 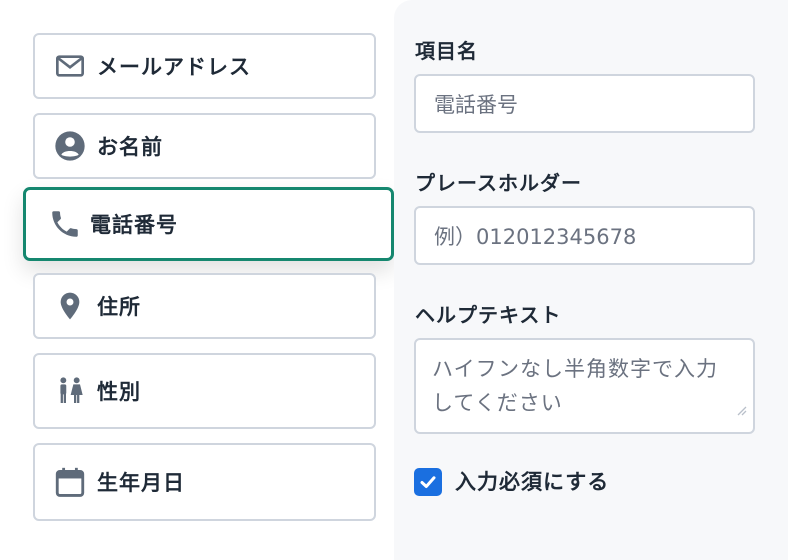 What do you see at coordinates (70, 306) in the screenshot?
I see `location-pin-icon` at bounding box center [70, 306].